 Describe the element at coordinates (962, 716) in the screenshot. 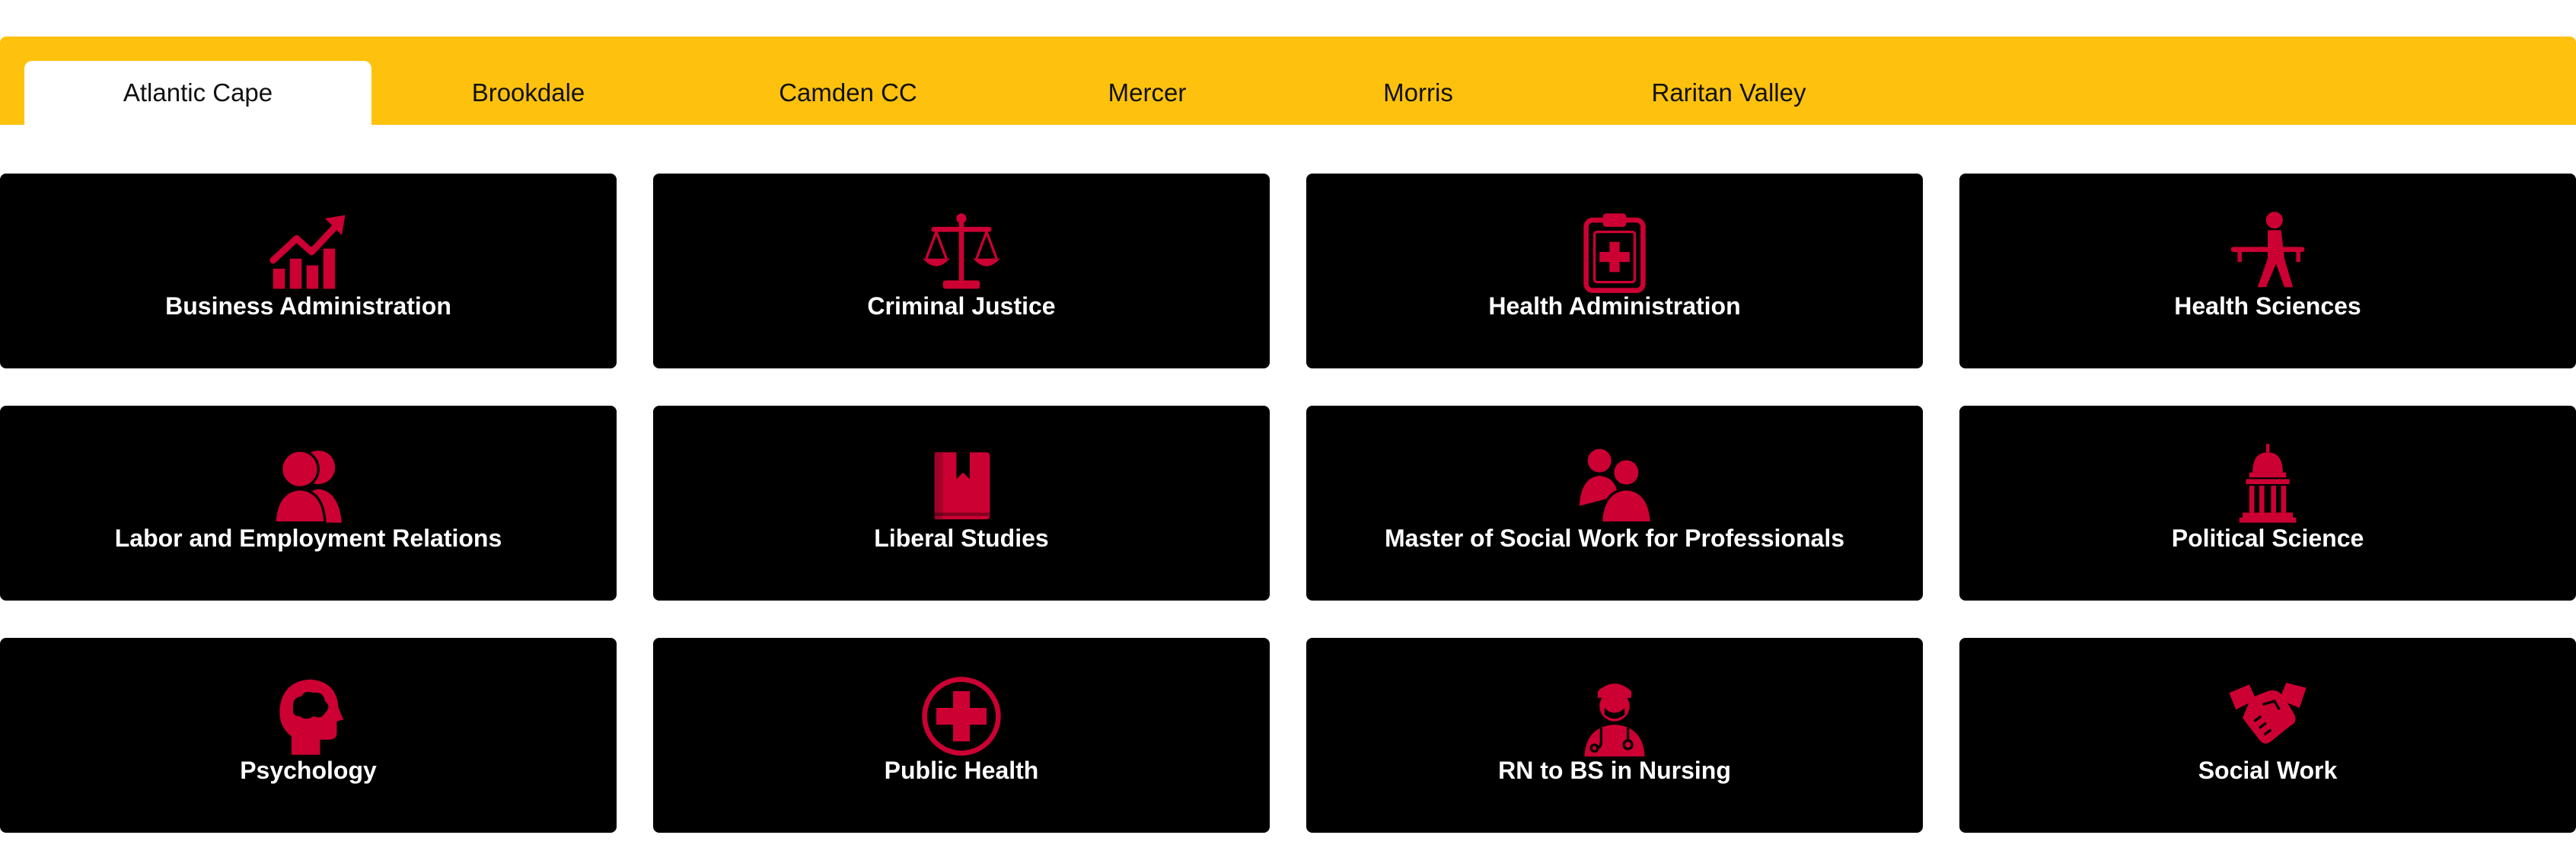

I see `medical-cross-icon` at that location.